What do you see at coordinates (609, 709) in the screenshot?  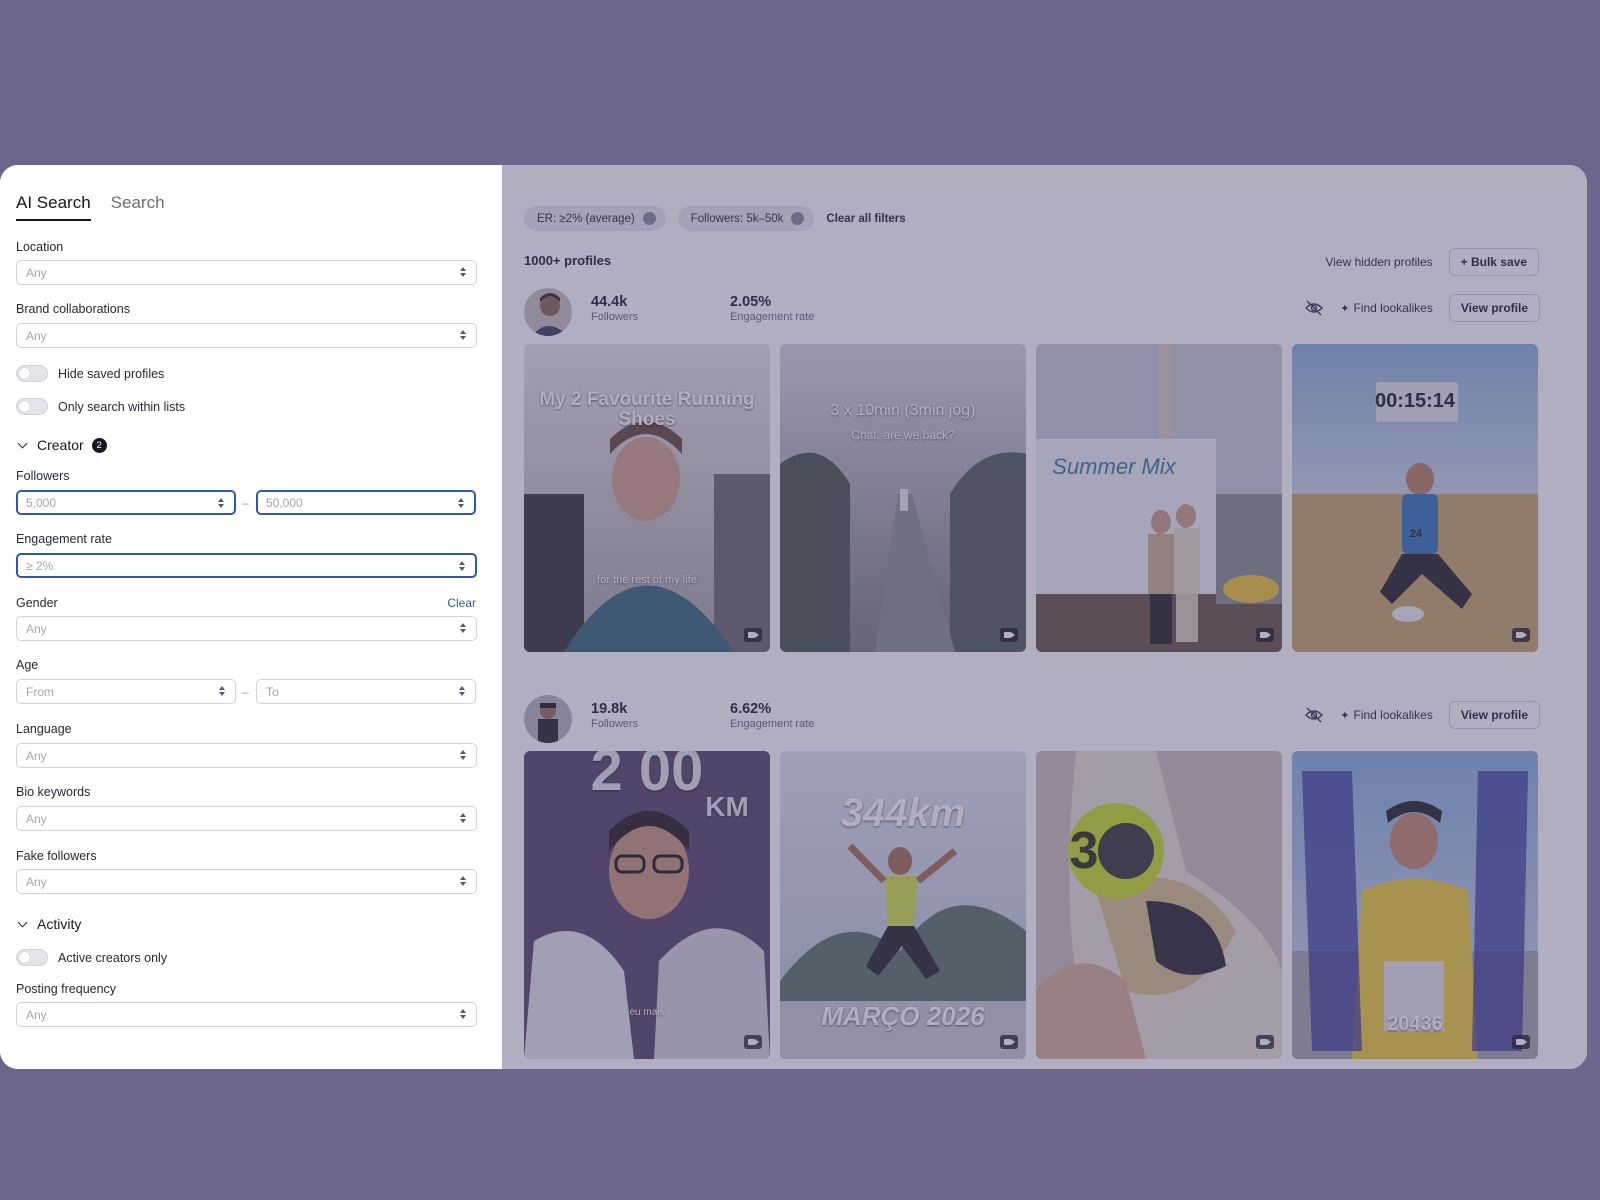 I see `followers-value: 19.8k` at bounding box center [609, 709].